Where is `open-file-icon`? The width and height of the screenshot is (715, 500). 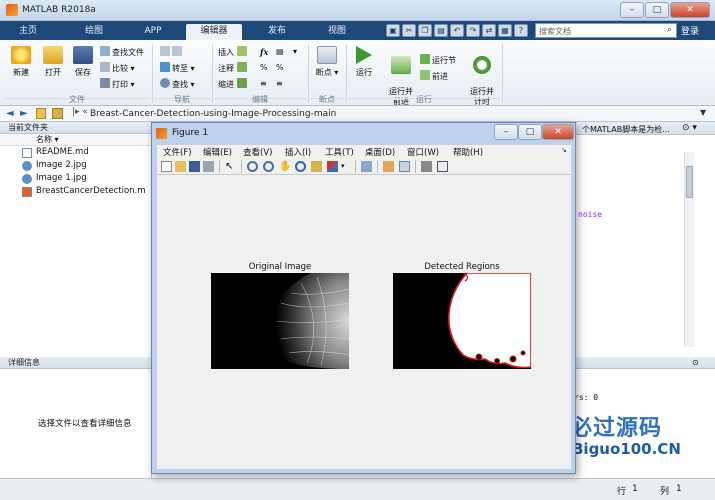
open-file-icon is located at coordinates (180, 166).